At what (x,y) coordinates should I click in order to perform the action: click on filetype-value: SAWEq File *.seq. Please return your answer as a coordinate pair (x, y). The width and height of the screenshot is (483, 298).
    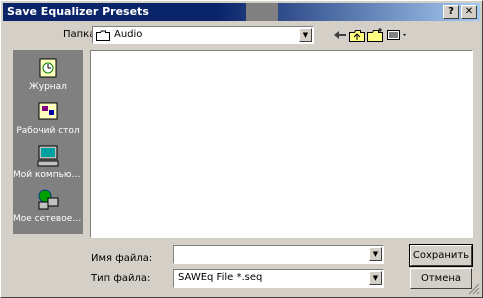
    Looking at the image, I should click on (220, 277).